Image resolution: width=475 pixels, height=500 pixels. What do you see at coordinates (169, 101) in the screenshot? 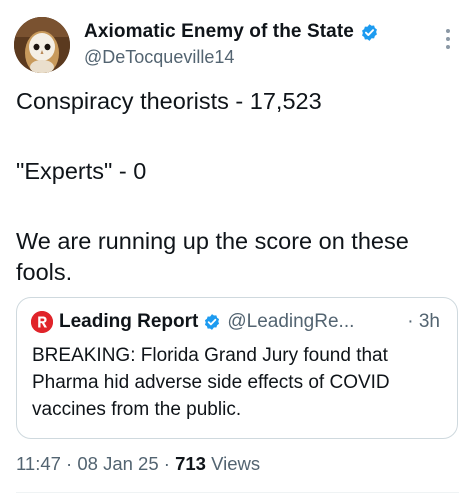
I see `tweet-line-1: Conspiracy theorists - 17,523` at bounding box center [169, 101].